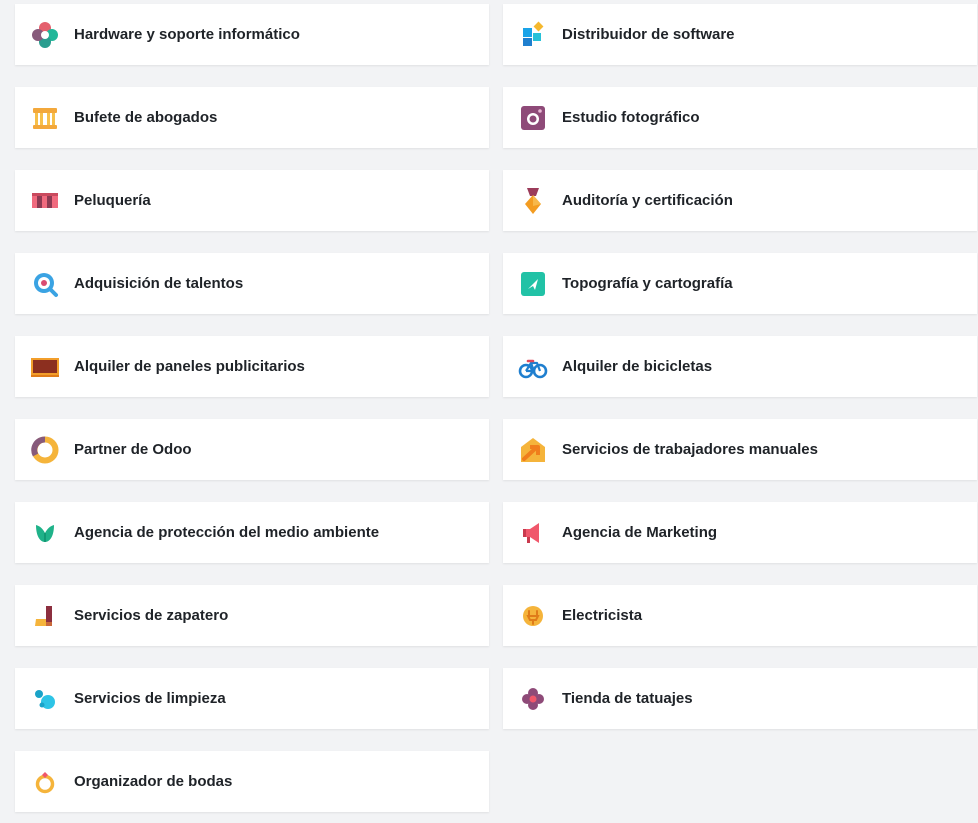 This screenshot has height=823, width=978. Describe the element at coordinates (45, 284) in the screenshot. I see `magnifier-icon` at that location.